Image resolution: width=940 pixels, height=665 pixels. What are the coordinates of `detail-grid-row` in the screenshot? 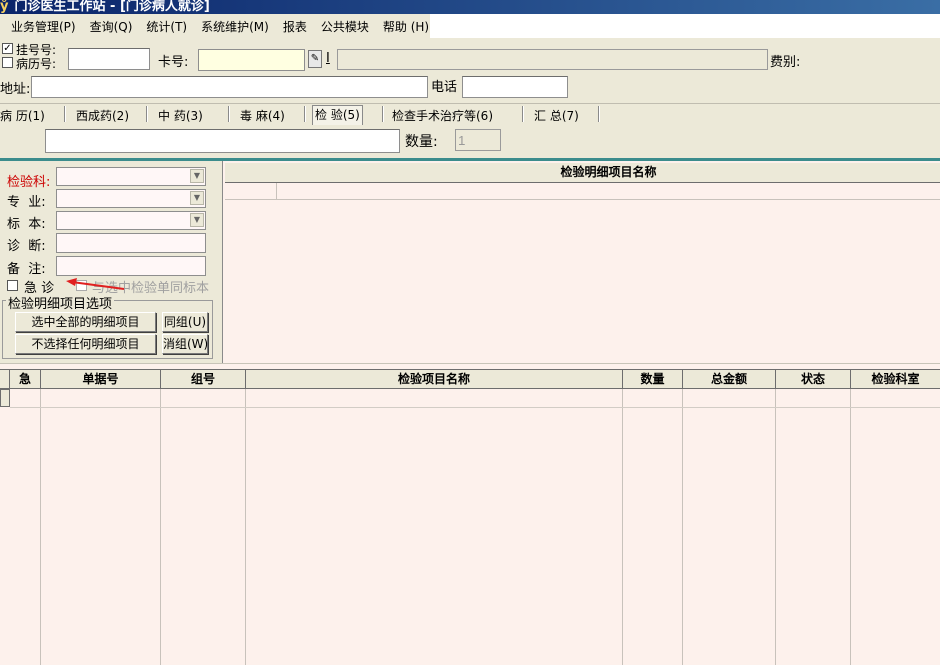 It's located at (608, 191).